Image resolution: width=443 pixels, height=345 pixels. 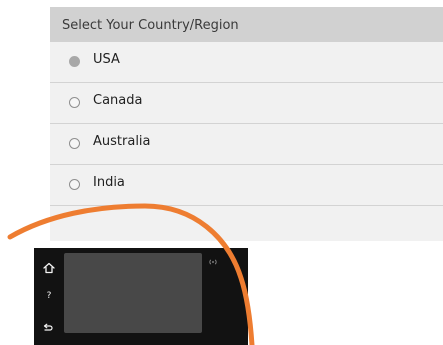 I want to click on wireless-icon, so click(x=213, y=263).